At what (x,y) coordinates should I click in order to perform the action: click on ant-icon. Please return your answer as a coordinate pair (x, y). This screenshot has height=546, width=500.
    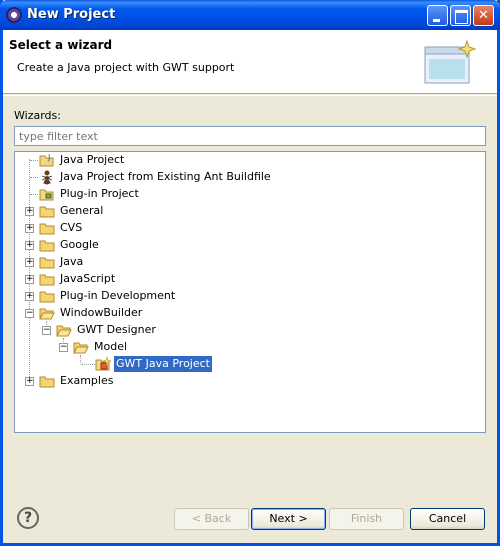
    Looking at the image, I should click on (47, 177).